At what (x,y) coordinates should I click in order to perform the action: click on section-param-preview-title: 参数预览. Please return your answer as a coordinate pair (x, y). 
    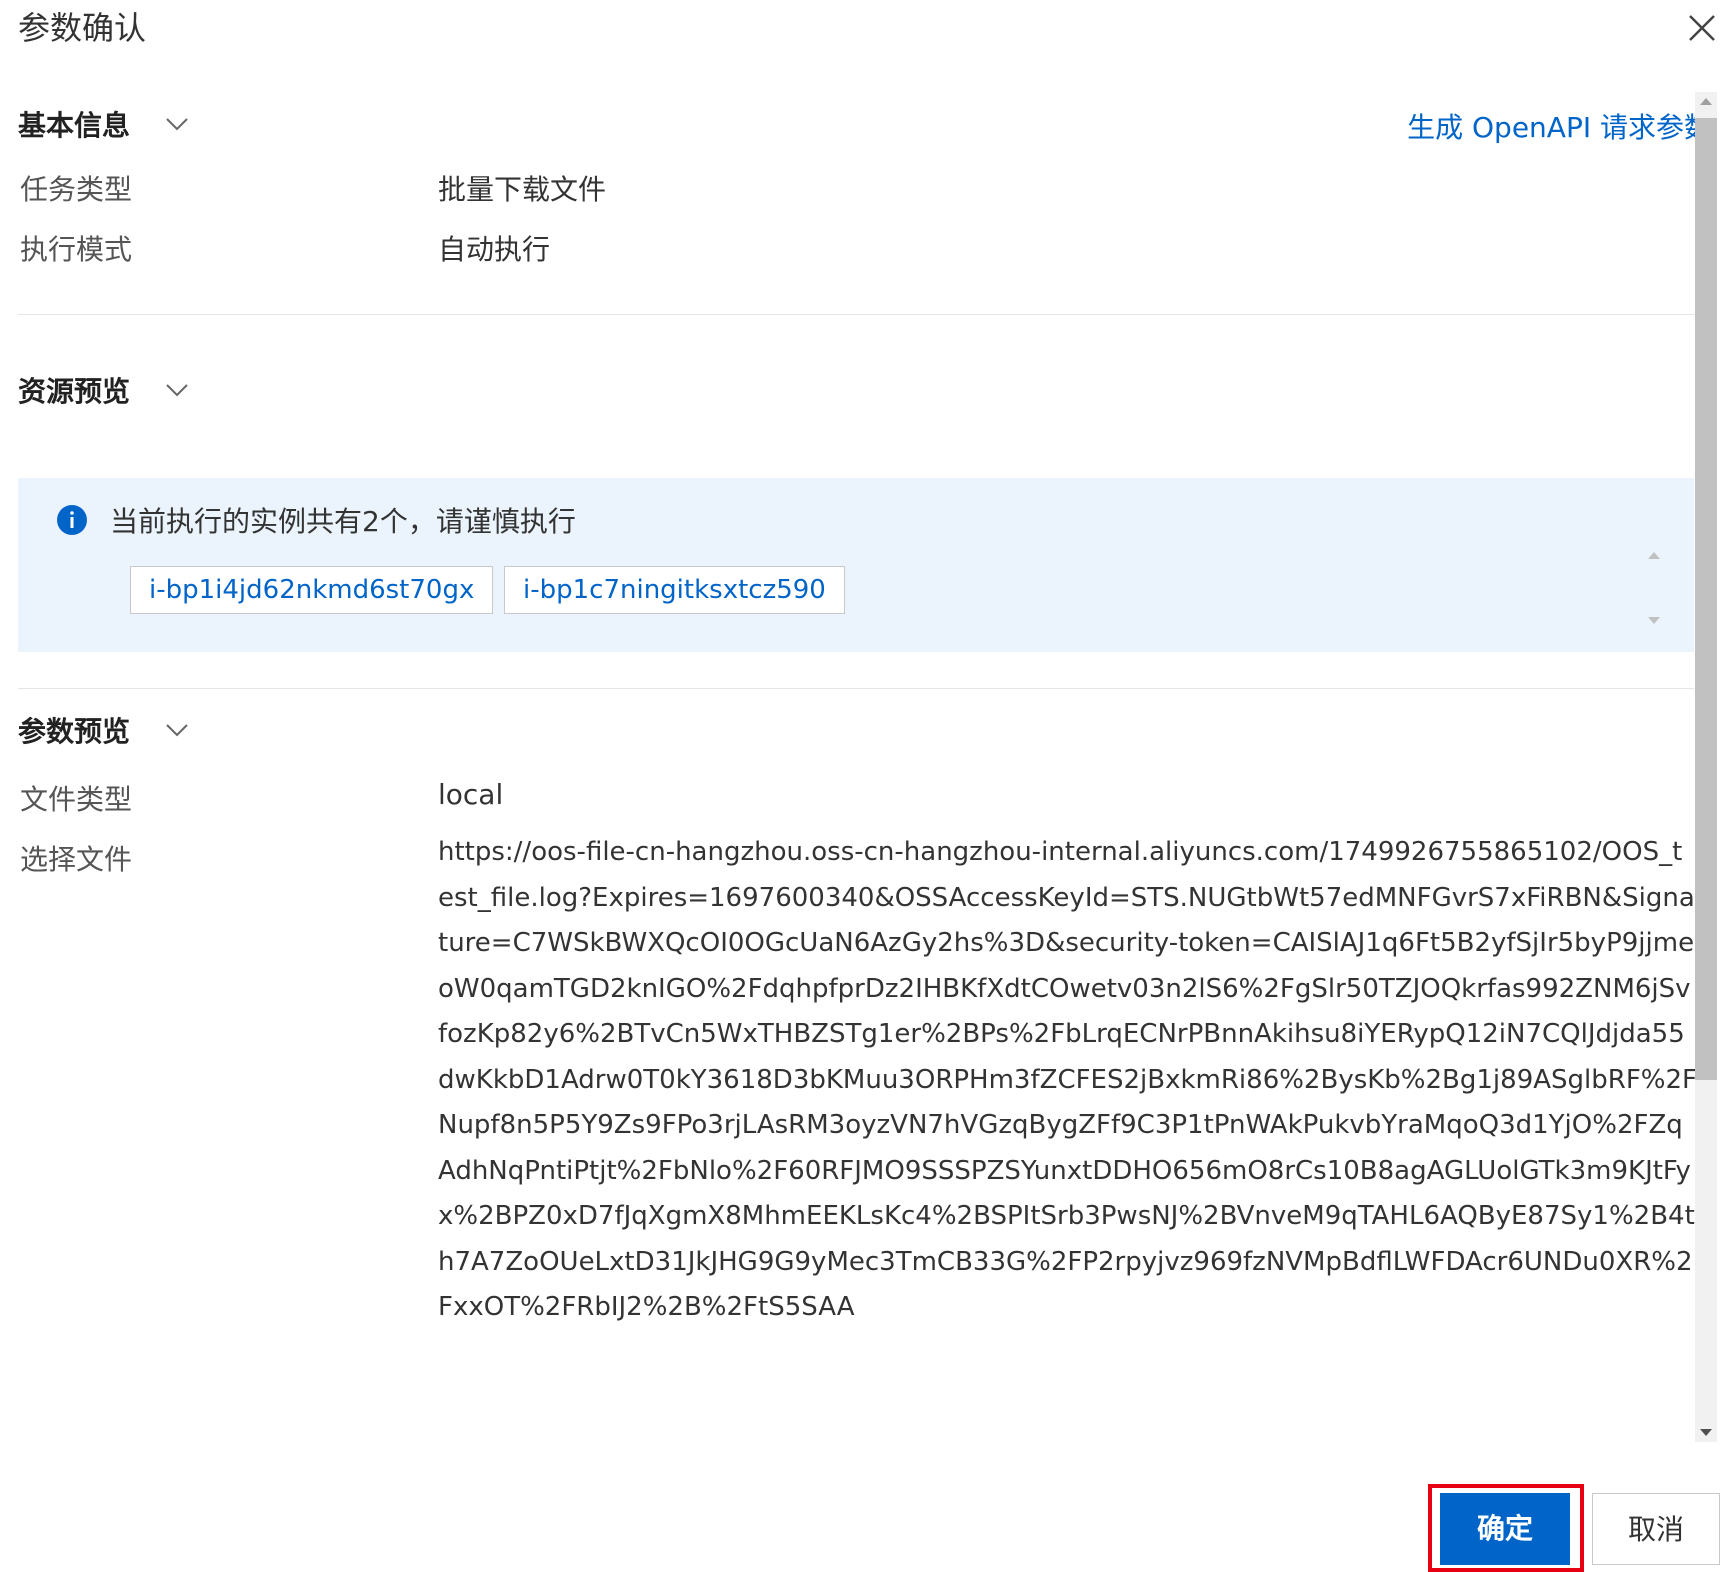
    Looking at the image, I should click on (74, 731).